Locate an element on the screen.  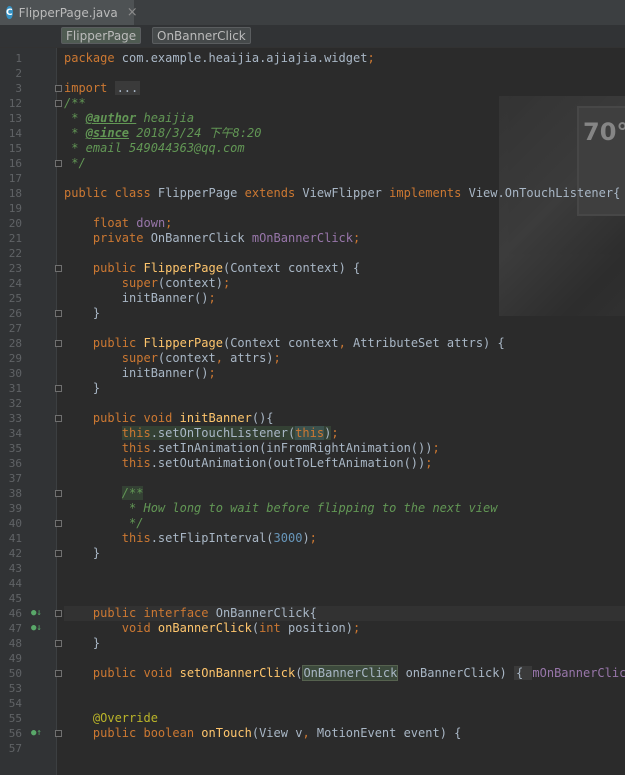
breadcrumb-item-onbannerclick: OnBannerClick is located at coordinates (201, 35).